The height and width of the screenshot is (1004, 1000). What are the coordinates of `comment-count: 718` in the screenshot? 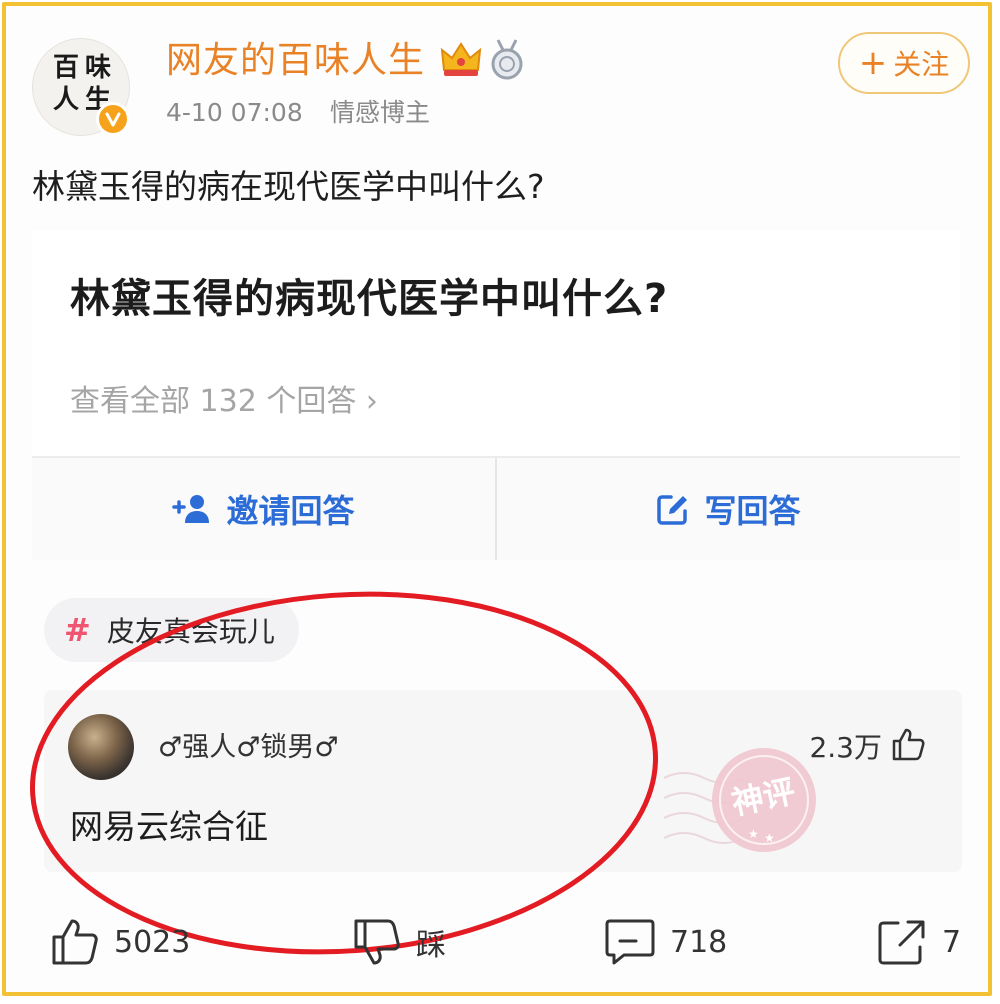 It's located at (699, 942).